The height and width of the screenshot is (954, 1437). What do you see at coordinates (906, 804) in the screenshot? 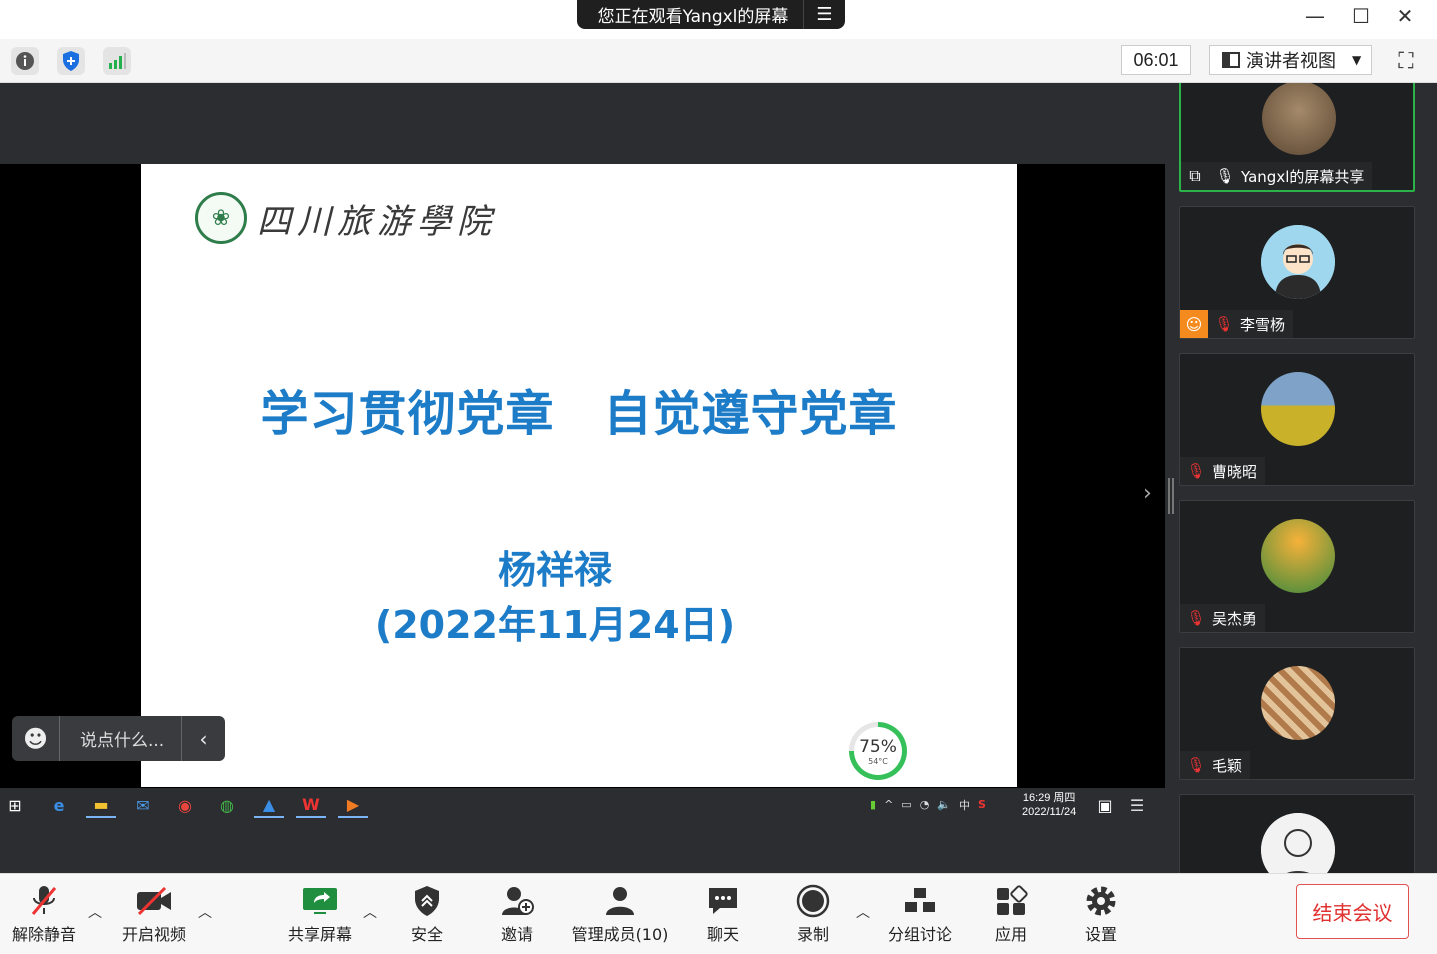
I see `power-icon: ▭` at bounding box center [906, 804].